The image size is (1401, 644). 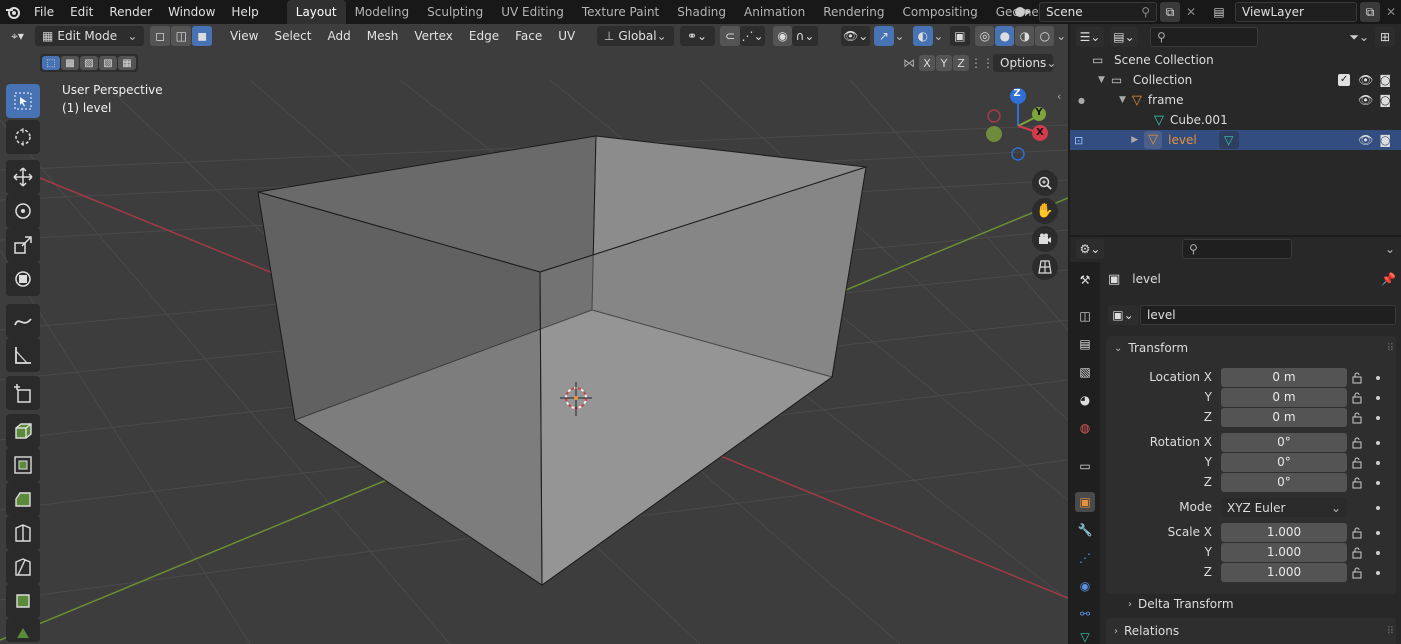 I want to click on menu-render: Render, so click(x=130, y=12).